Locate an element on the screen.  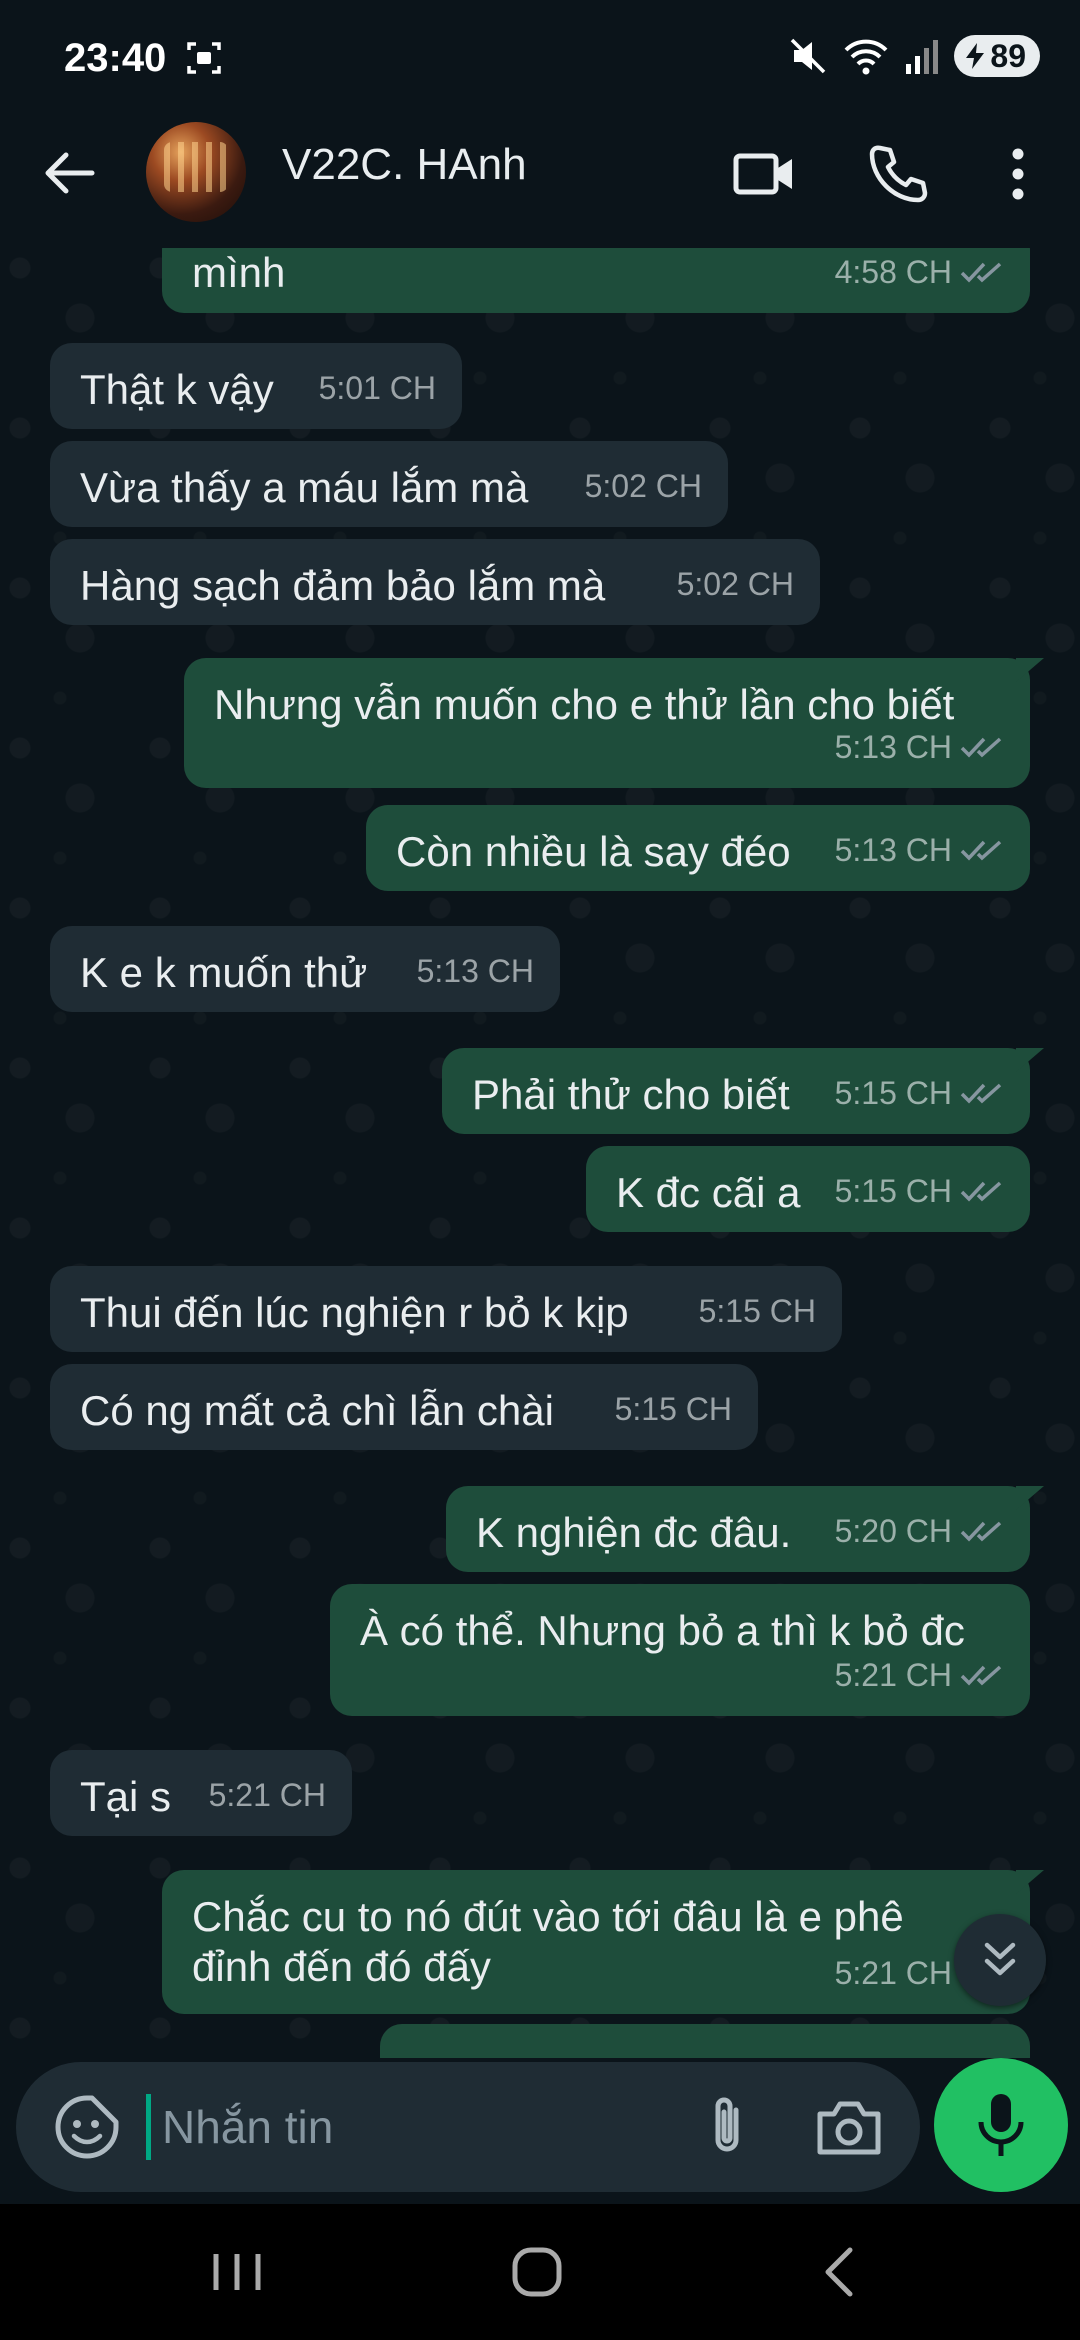
message-incoming: Vừa thấy a máu lắm mà 5:02 CH is located at coordinates (389, 484).